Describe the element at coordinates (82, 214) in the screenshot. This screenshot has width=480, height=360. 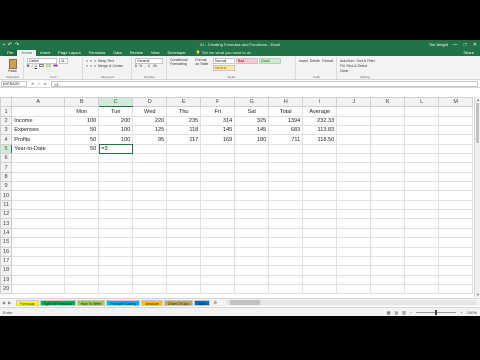
I see `cell-b12` at that location.